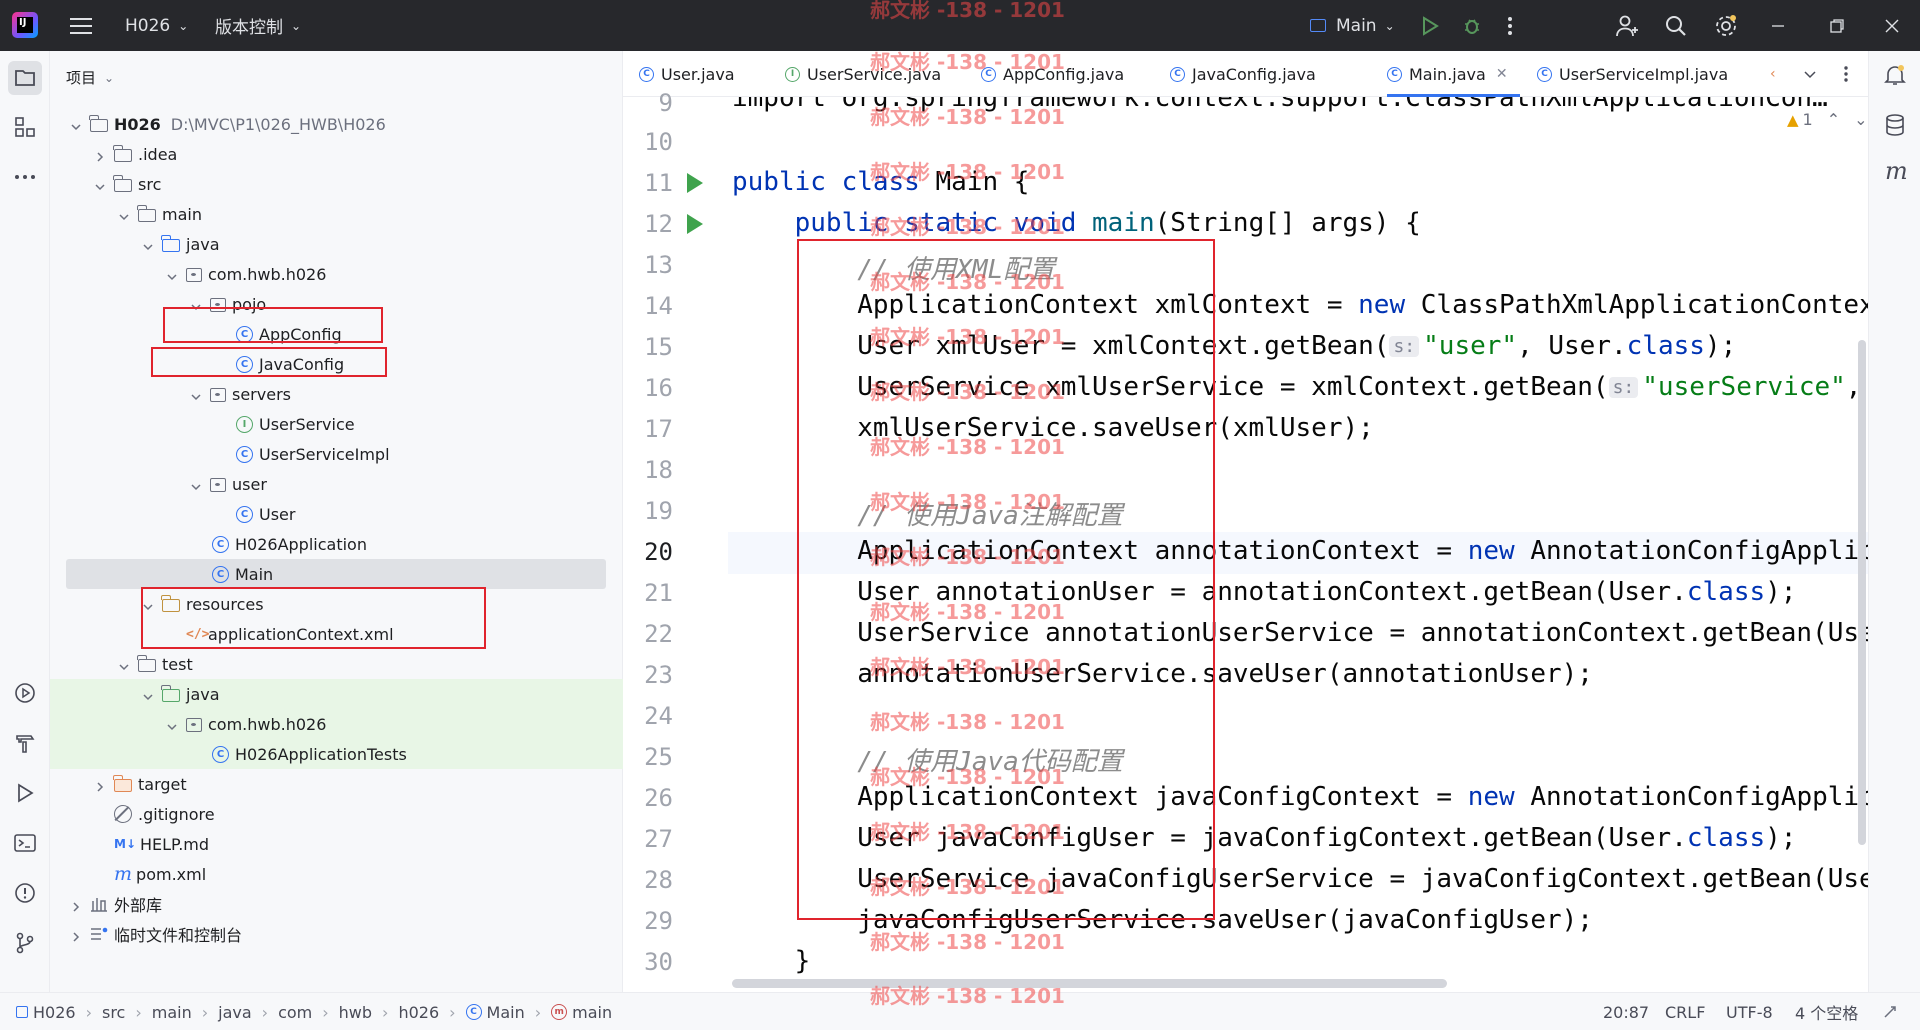 This screenshot has height=1030, width=1920. I want to click on tree-item-external-libs: 外部库, so click(336, 904).